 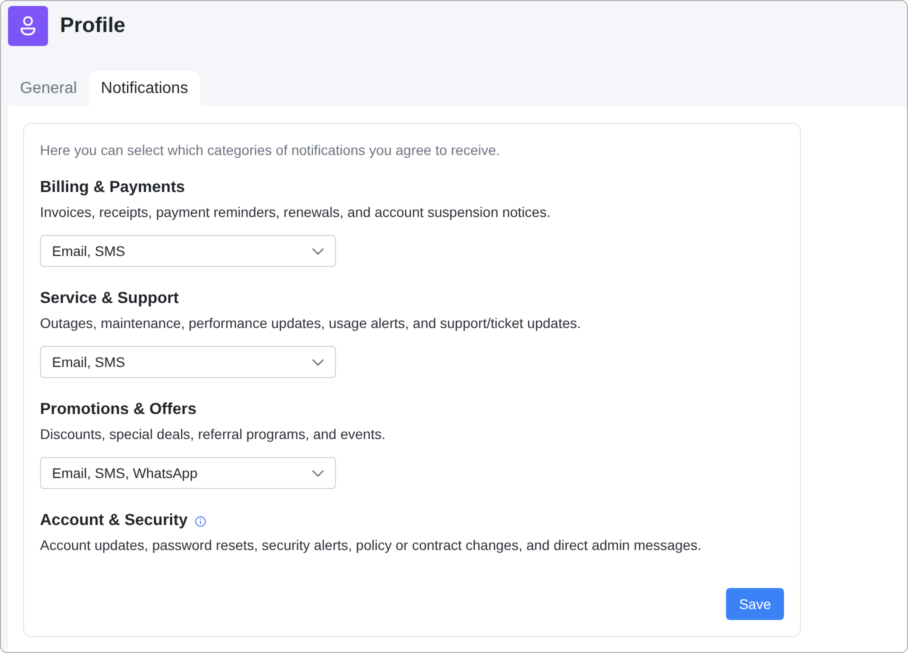 I want to click on category-title: Promotions & Offers, so click(x=118, y=410).